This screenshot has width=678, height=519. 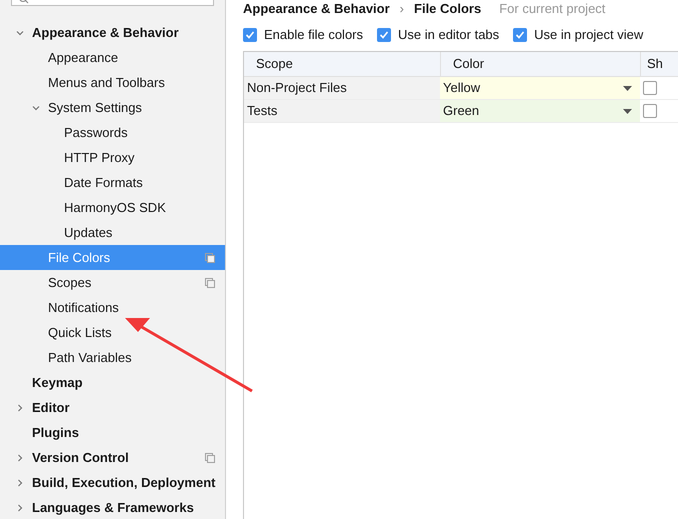 I want to click on option-label: Enable file colors, so click(x=313, y=35).